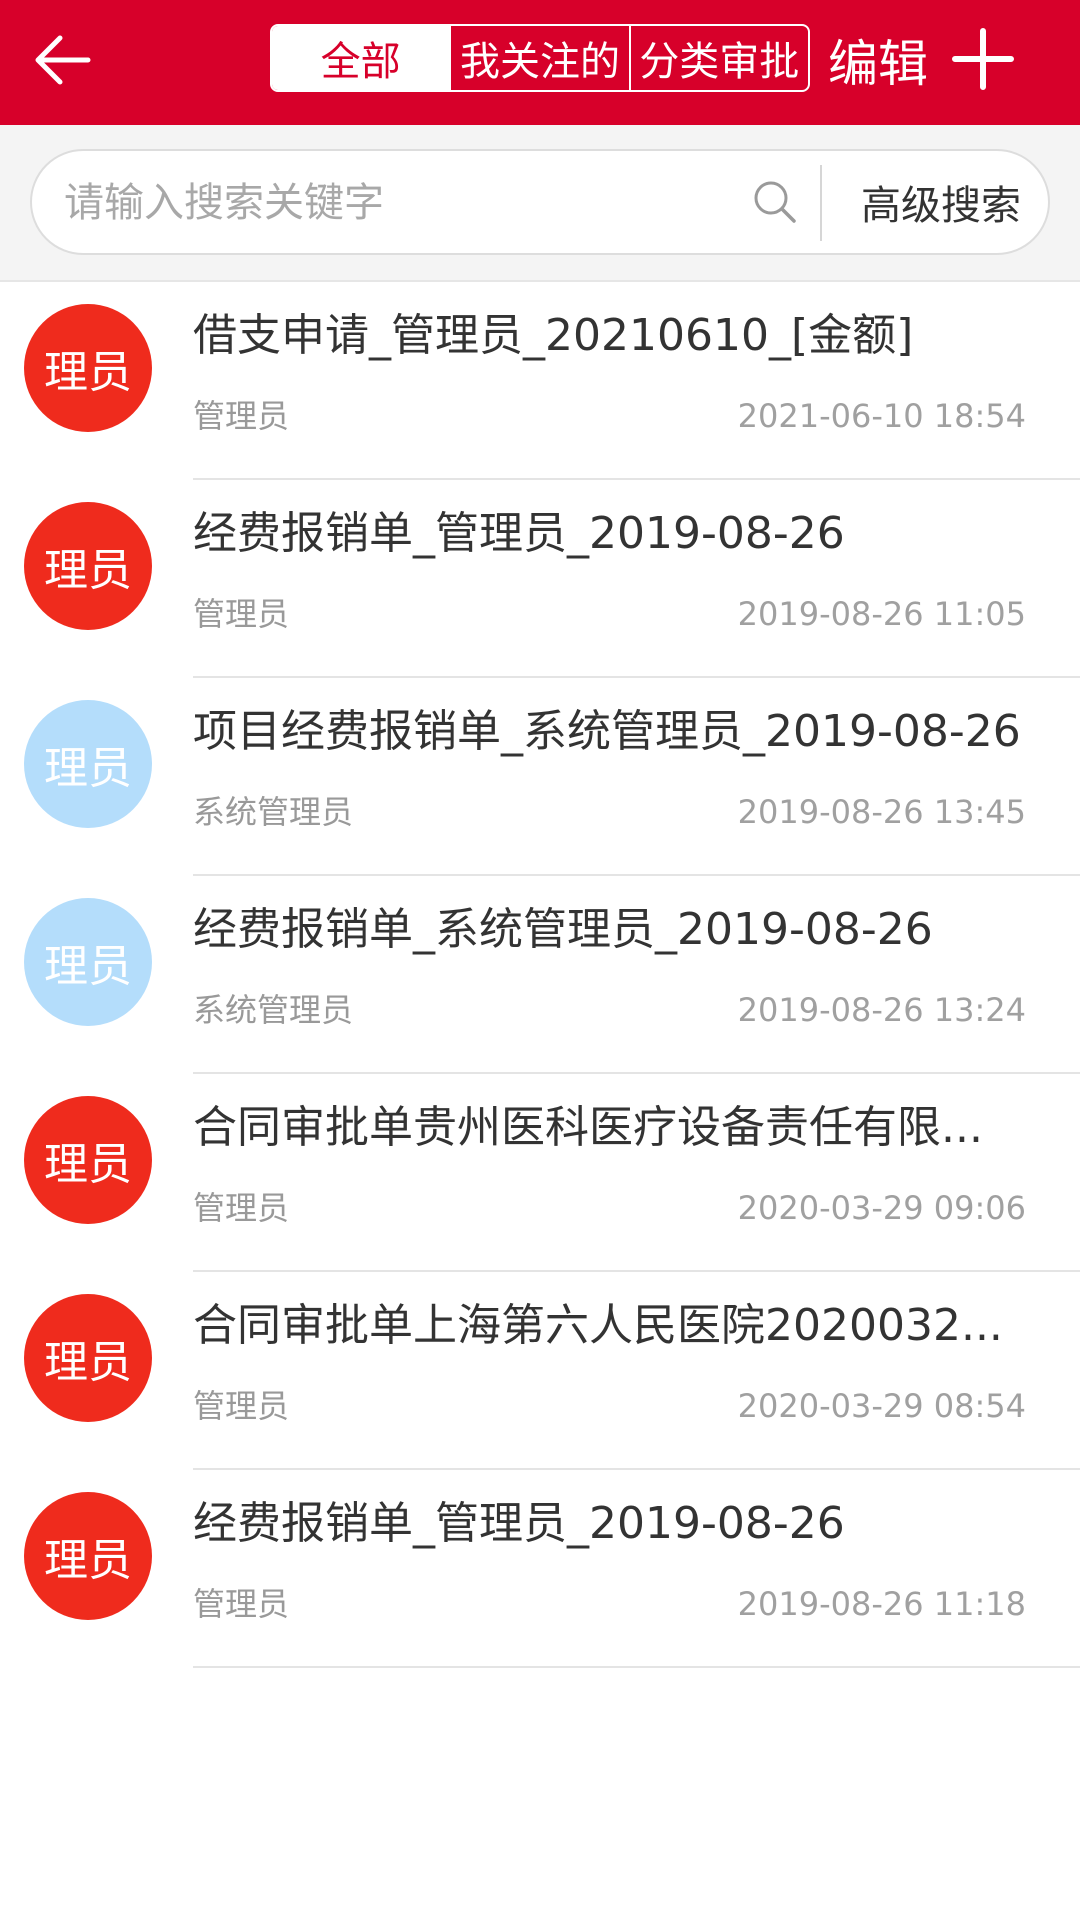 This screenshot has height=1920, width=1080. I want to click on search-input, so click(404, 203).